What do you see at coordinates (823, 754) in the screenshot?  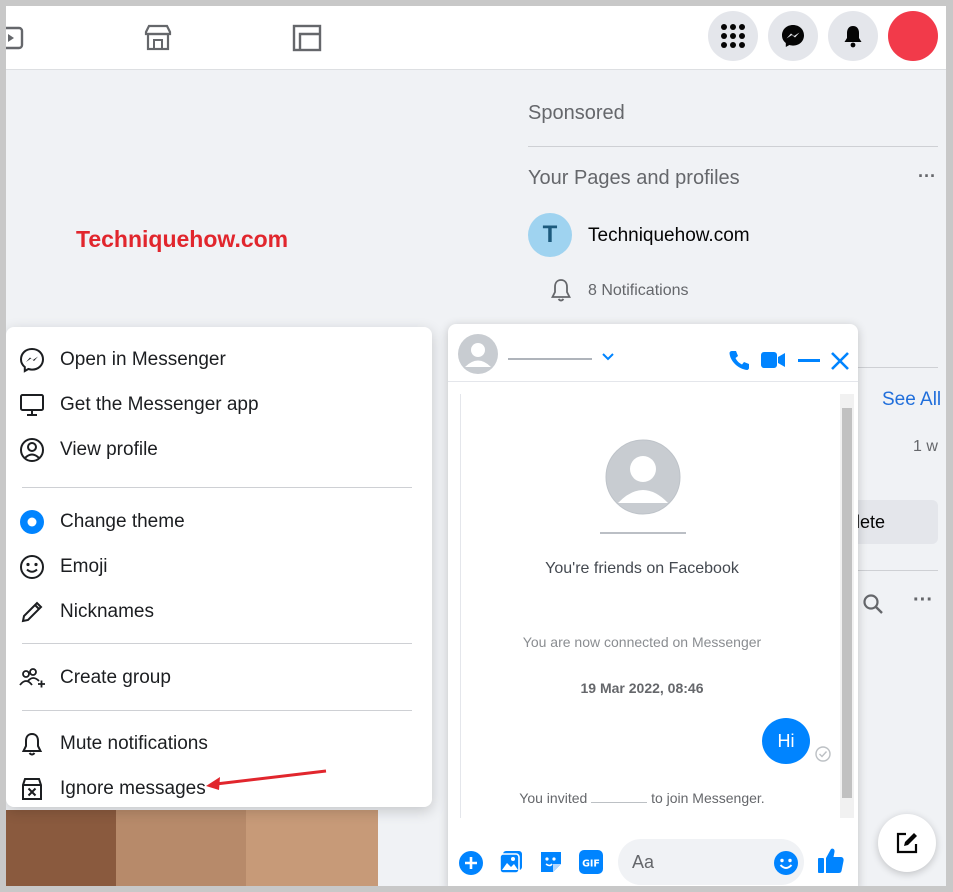 I see `sent-check-icon` at bounding box center [823, 754].